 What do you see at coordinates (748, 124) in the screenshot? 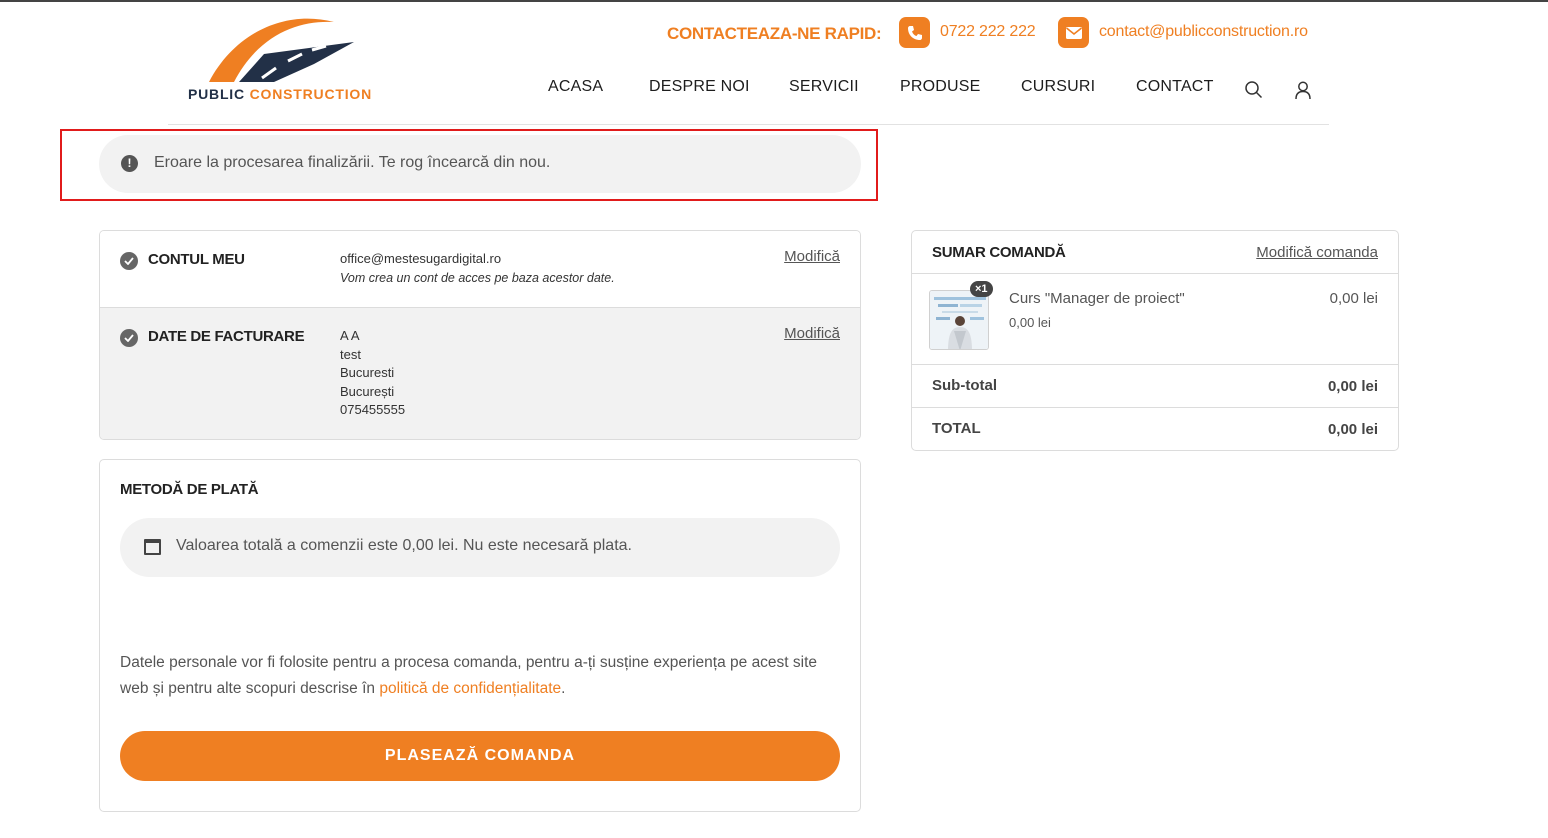
I see `header-divider` at bounding box center [748, 124].